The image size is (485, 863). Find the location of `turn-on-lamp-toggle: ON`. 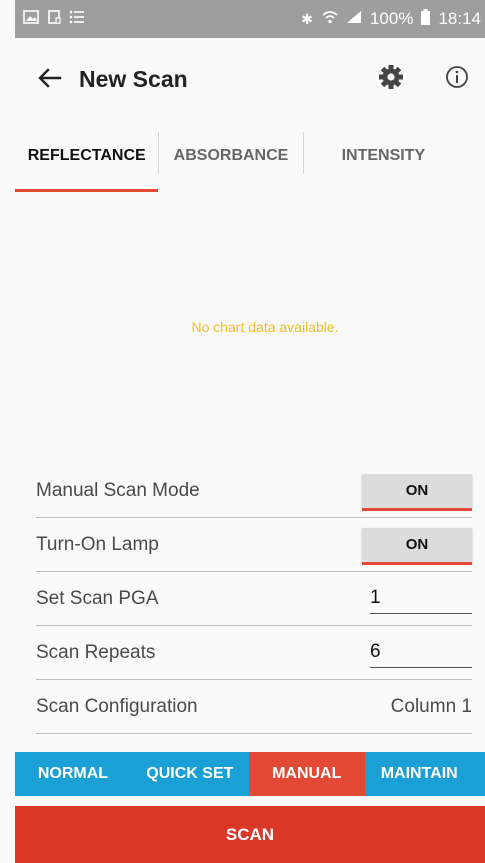

turn-on-lamp-toggle: ON is located at coordinates (417, 546).